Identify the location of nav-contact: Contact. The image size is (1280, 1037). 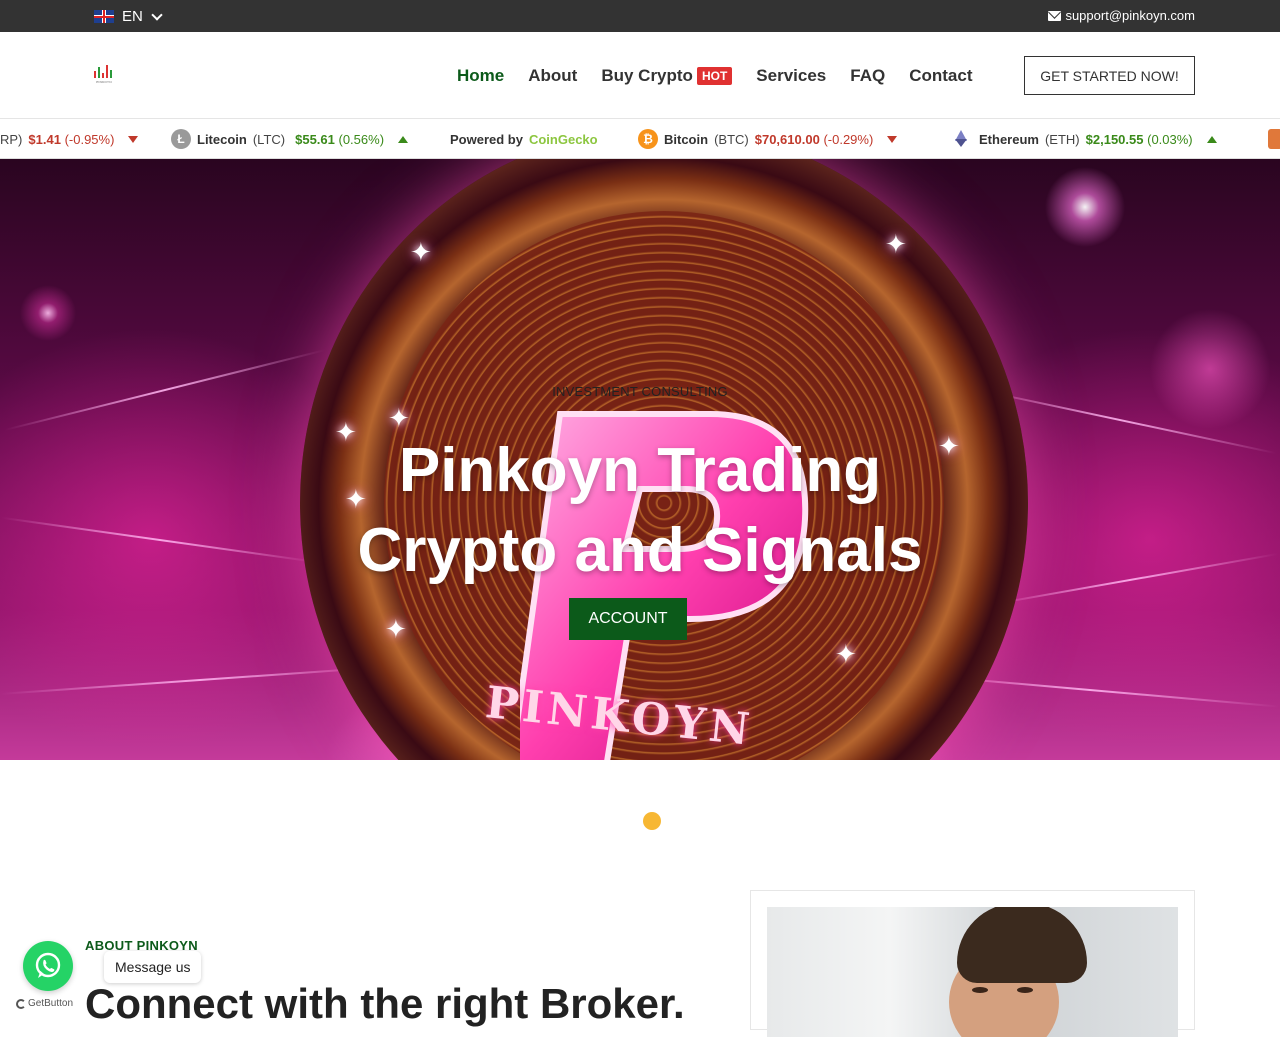
(940, 76).